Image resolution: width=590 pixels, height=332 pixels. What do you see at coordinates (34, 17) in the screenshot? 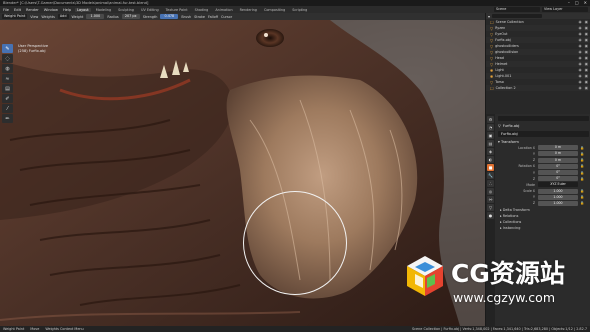
I see `view-menu: View` at bounding box center [34, 17].